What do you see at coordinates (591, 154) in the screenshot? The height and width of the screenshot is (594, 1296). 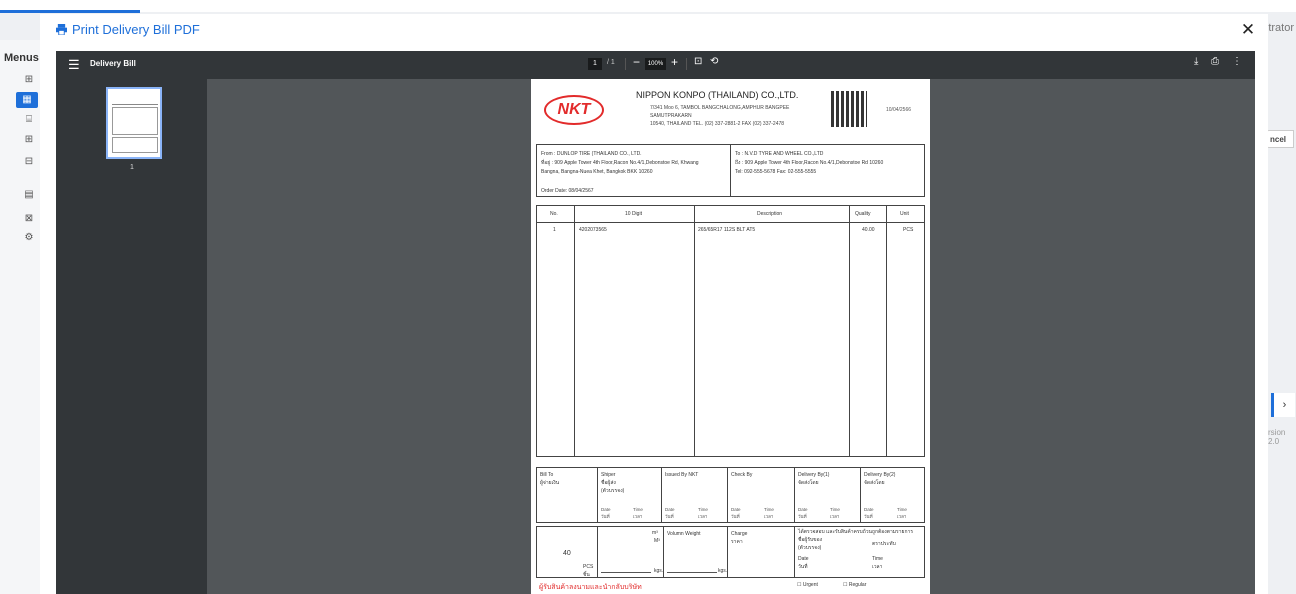 I see `from-line: From : DUNLOP TIRE (THAILAND CO., LTD.` at bounding box center [591, 154].